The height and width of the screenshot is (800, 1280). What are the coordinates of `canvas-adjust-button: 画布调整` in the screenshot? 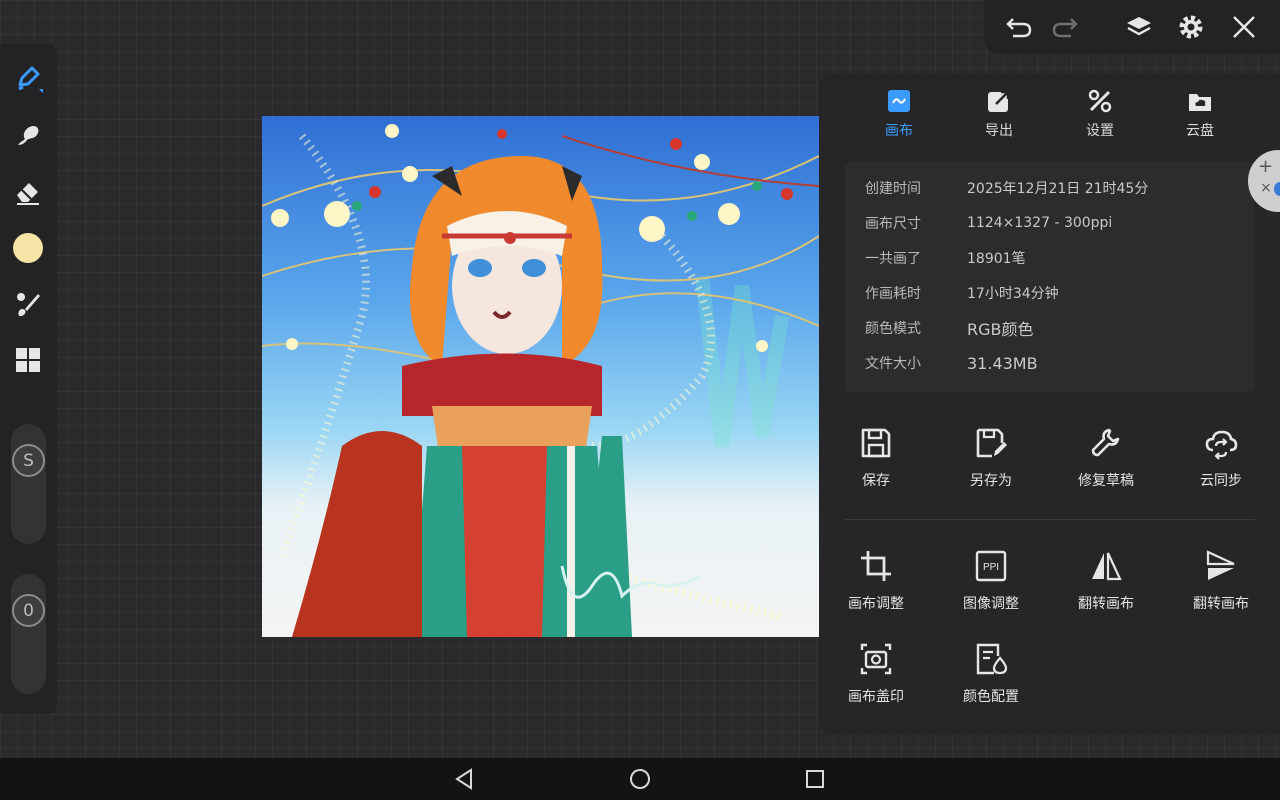 It's located at (876, 581).